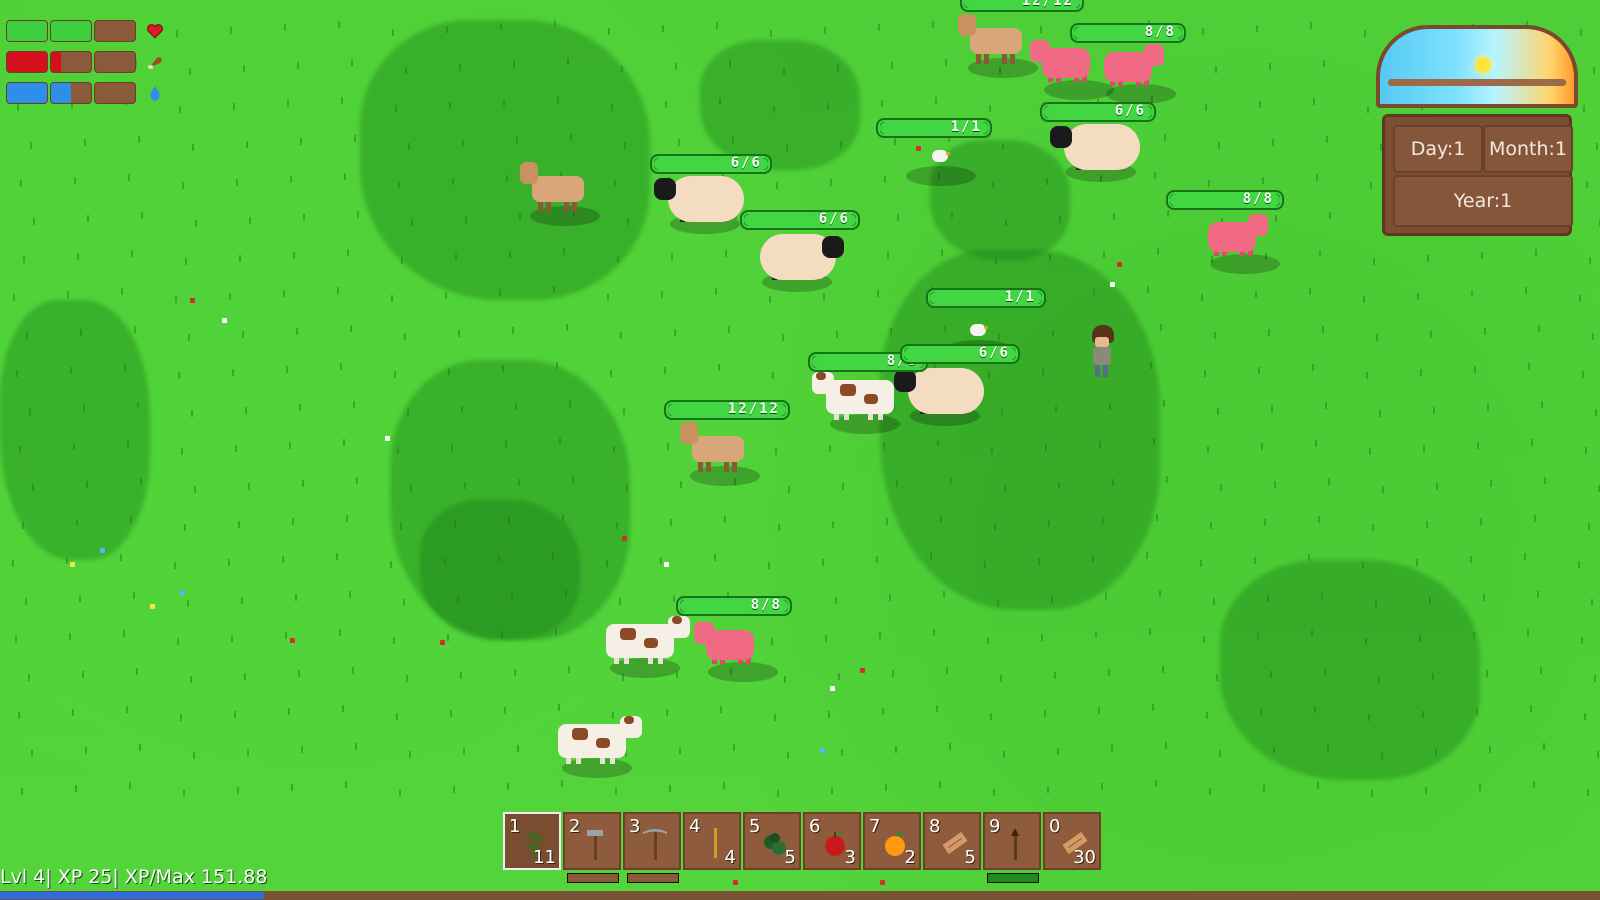 Image resolution: width=1600 pixels, height=900 pixels. What do you see at coordinates (712, 841) in the screenshot?
I see `hotbar-slot-4: 44` at bounding box center [712, 841].